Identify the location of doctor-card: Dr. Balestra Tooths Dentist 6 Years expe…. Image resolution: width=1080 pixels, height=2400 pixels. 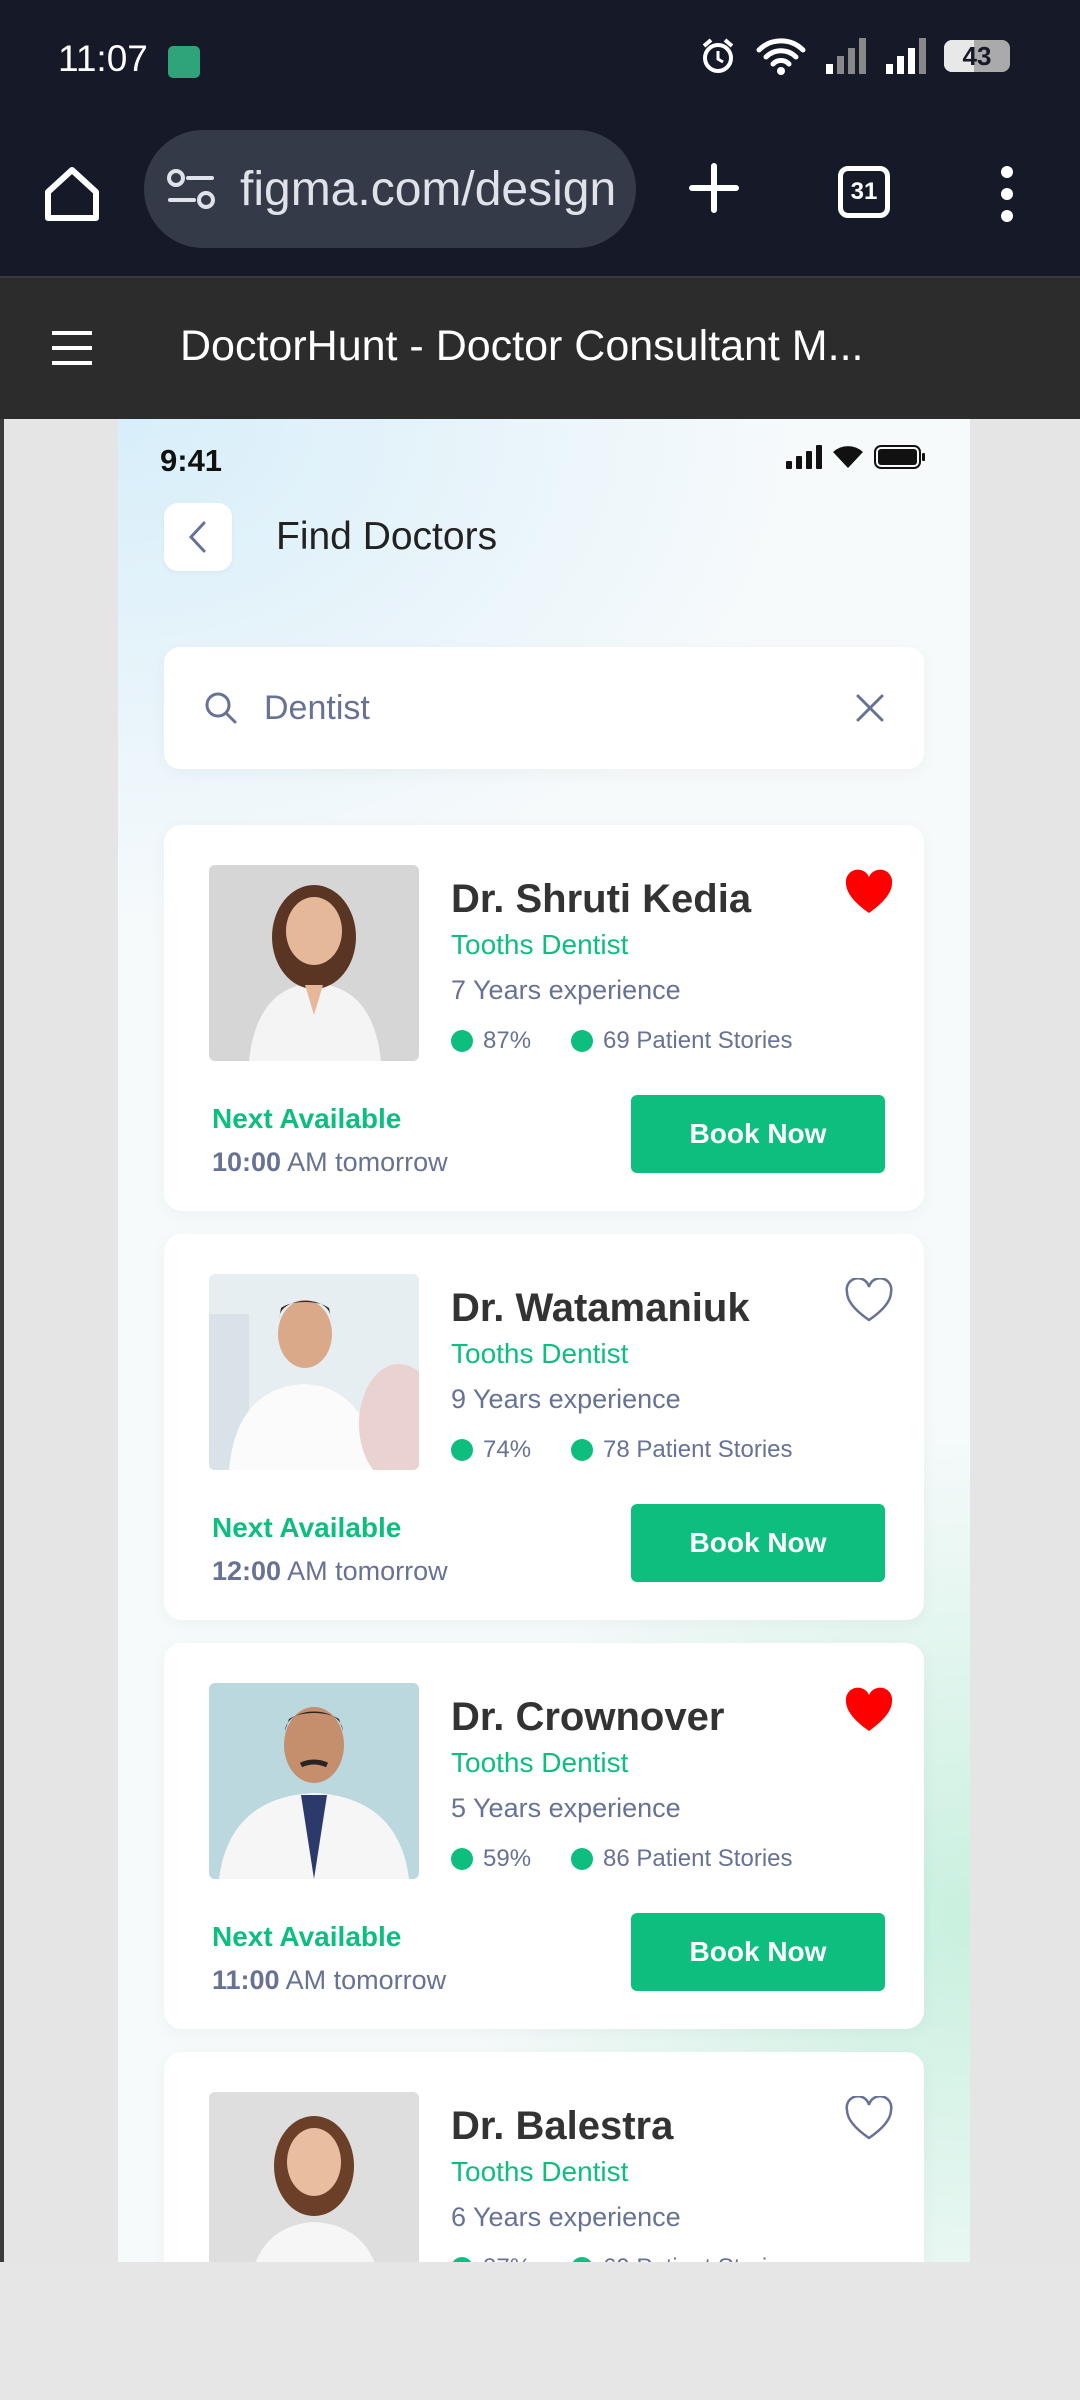
(544, 2157).